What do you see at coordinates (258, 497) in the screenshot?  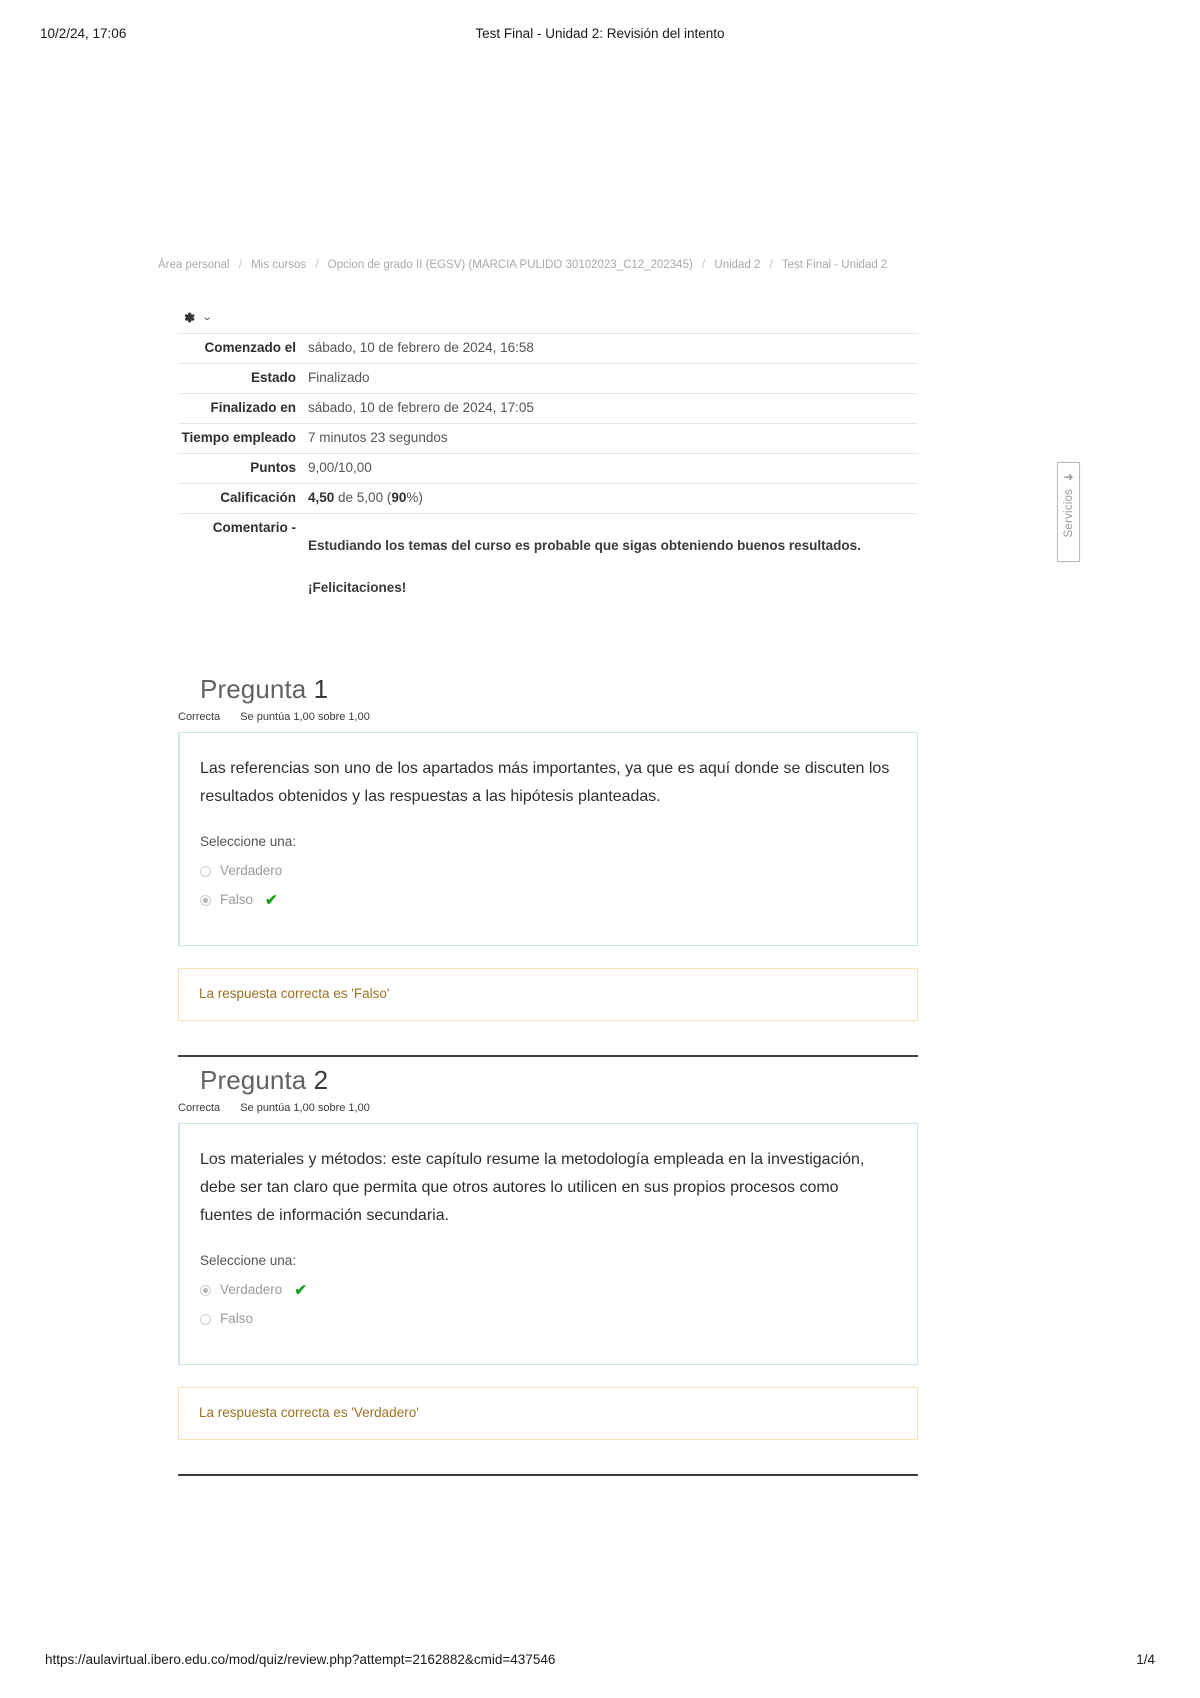 I see `summary-label-calificacion: Calificación` at bounding box center [258, 497].